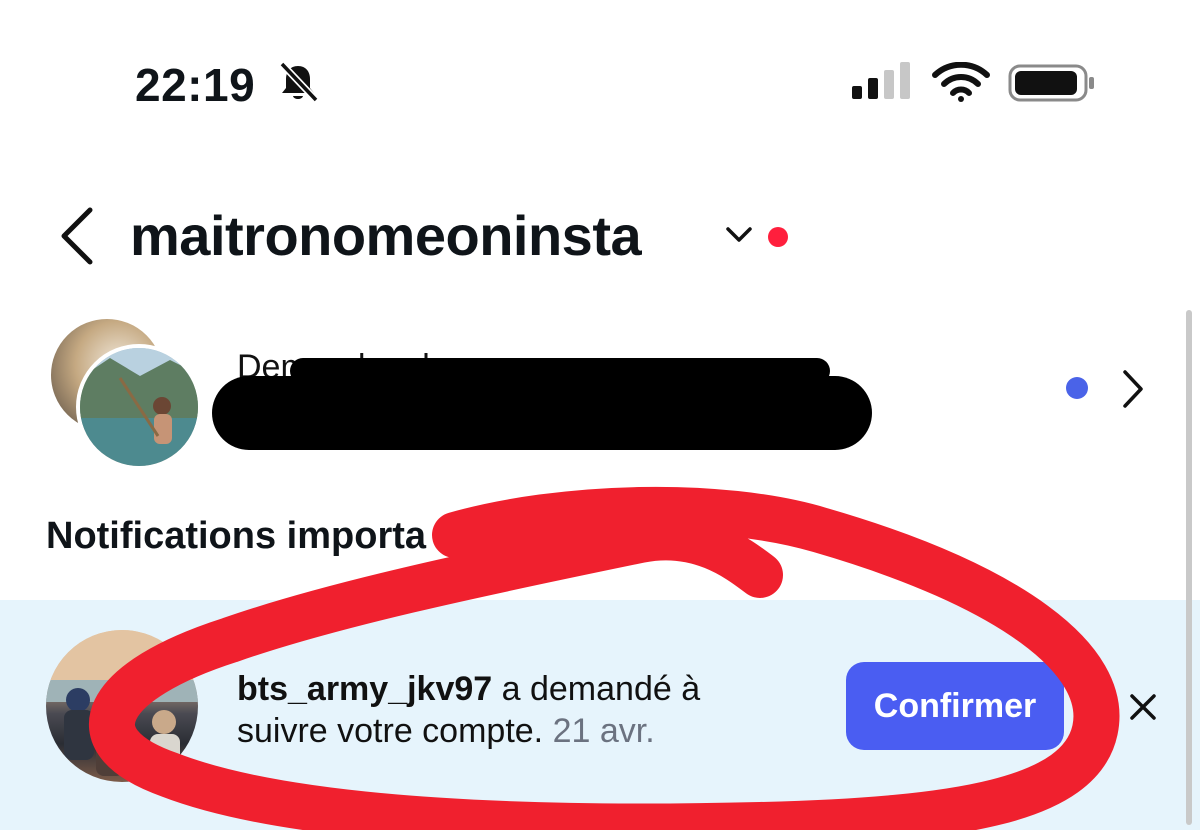 The height and width of the screenshot is (830, 1200). Describe the element at coordinates (390, 731) in the screenshot. I see `notification-text-2: suivre votre compte.` at that location.